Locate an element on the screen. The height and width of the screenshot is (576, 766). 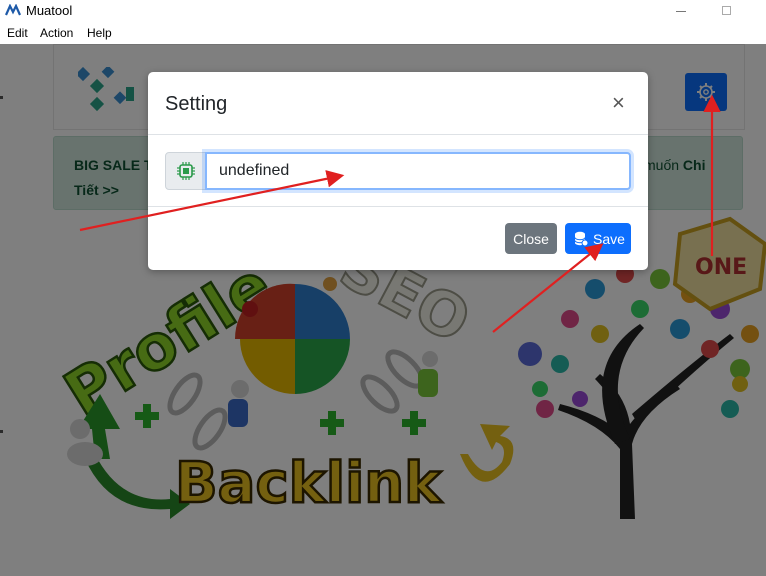
database-icon is located at coordinates (581, 239).